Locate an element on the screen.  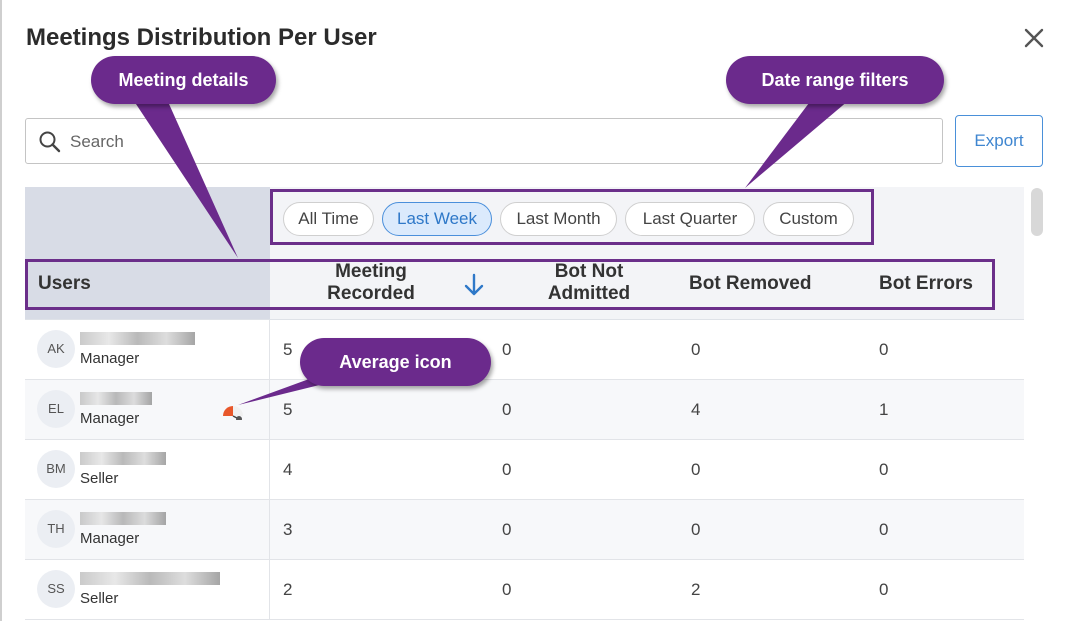
bot-removed-value: 2 is located at coordinates (696, 589).